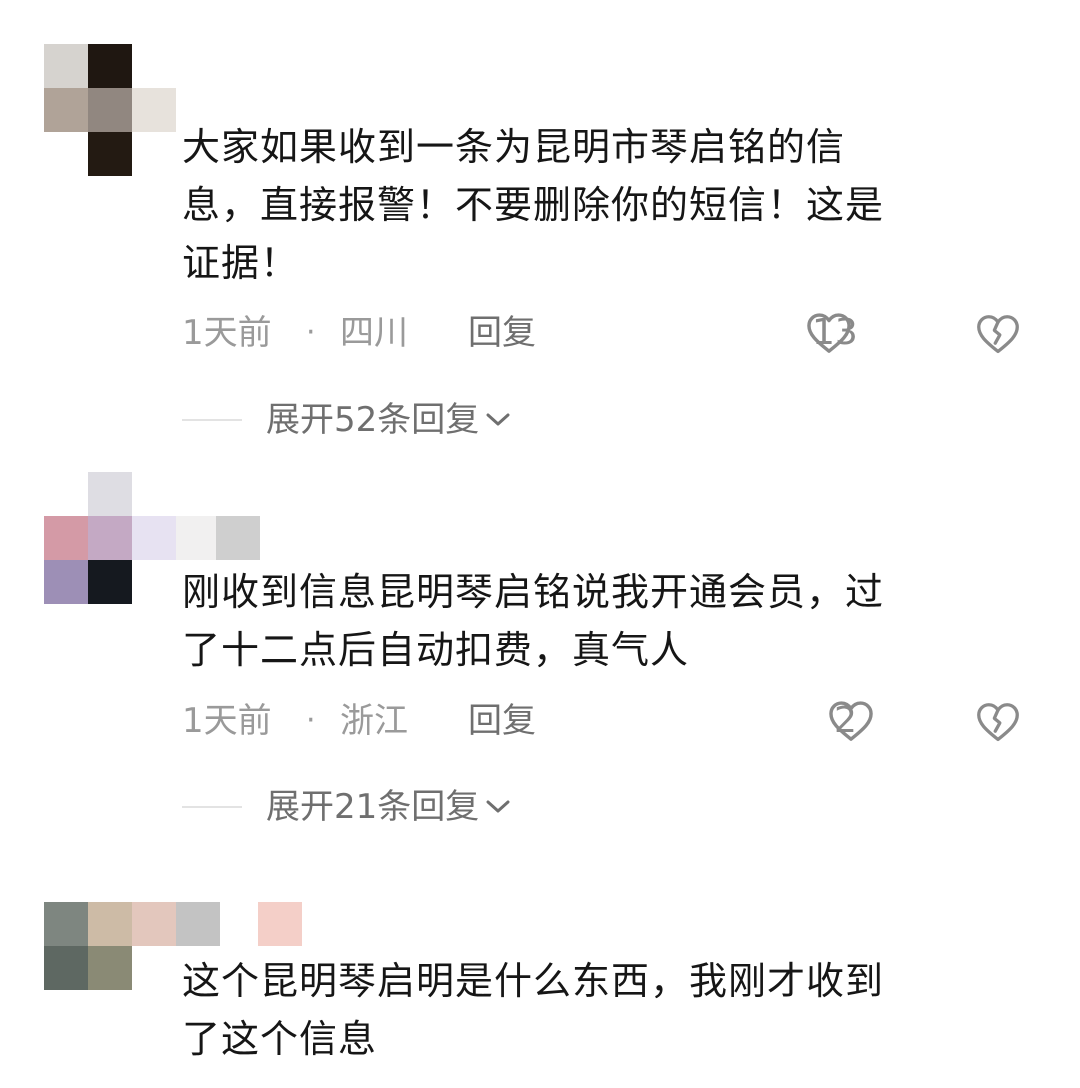 The image size is (1080, 1088). I want to click on comment-meta: 1天前 · 浙江 回复 2, so click(607, 721).